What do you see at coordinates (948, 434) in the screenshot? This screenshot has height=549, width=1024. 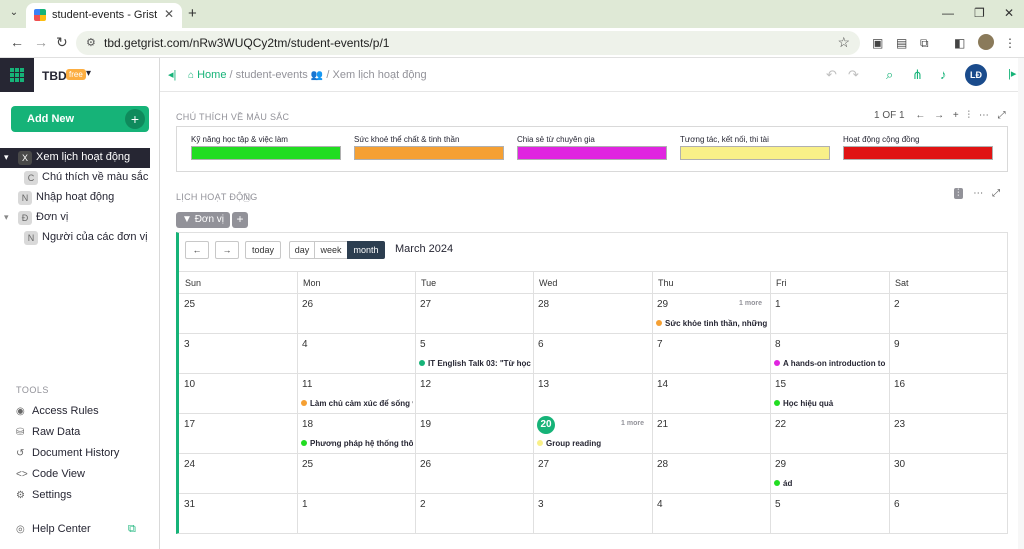 I see `calendar-day-cell: 23` at bounding box center [948, 434].